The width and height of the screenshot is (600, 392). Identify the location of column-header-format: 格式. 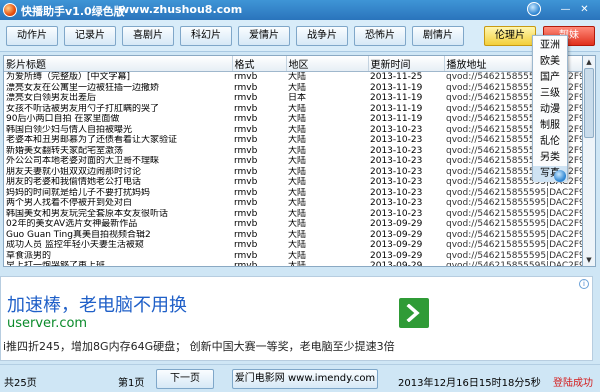
(259, 64).